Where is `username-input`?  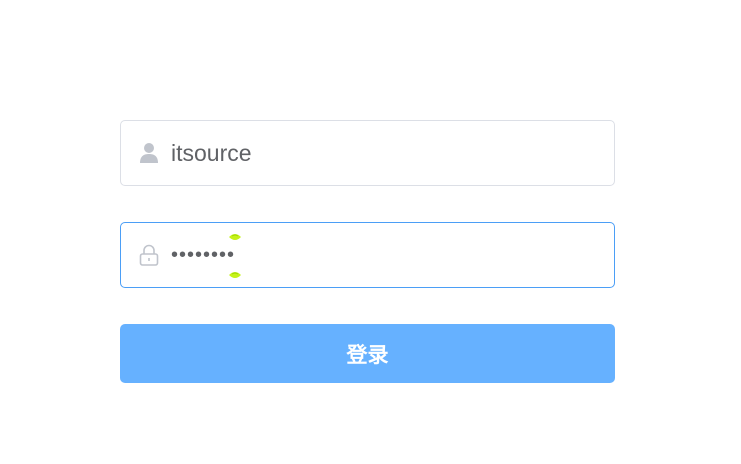 username-input is located at coordinates (371, 153).